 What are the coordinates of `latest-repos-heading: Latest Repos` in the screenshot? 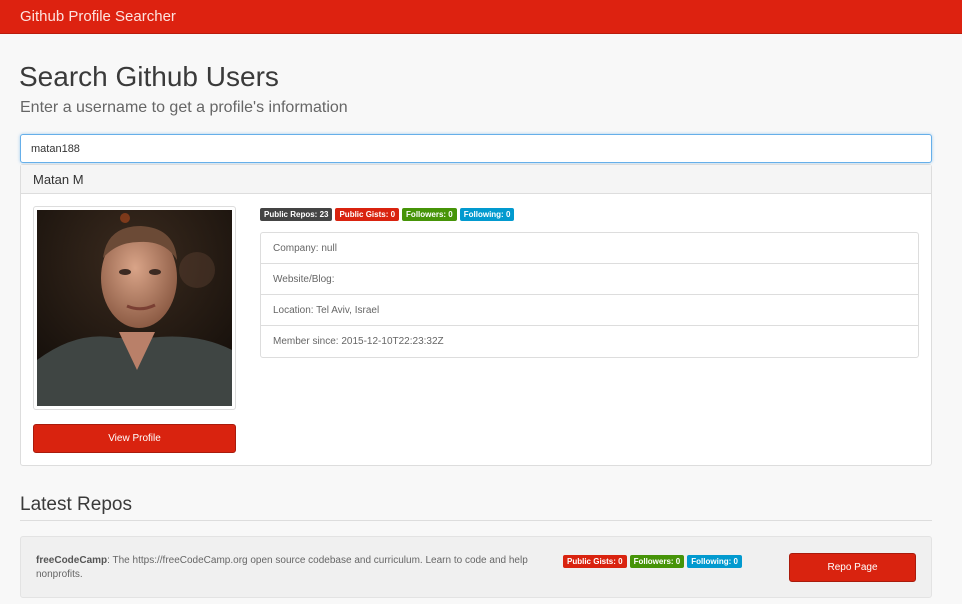 It's located at (76, 504).